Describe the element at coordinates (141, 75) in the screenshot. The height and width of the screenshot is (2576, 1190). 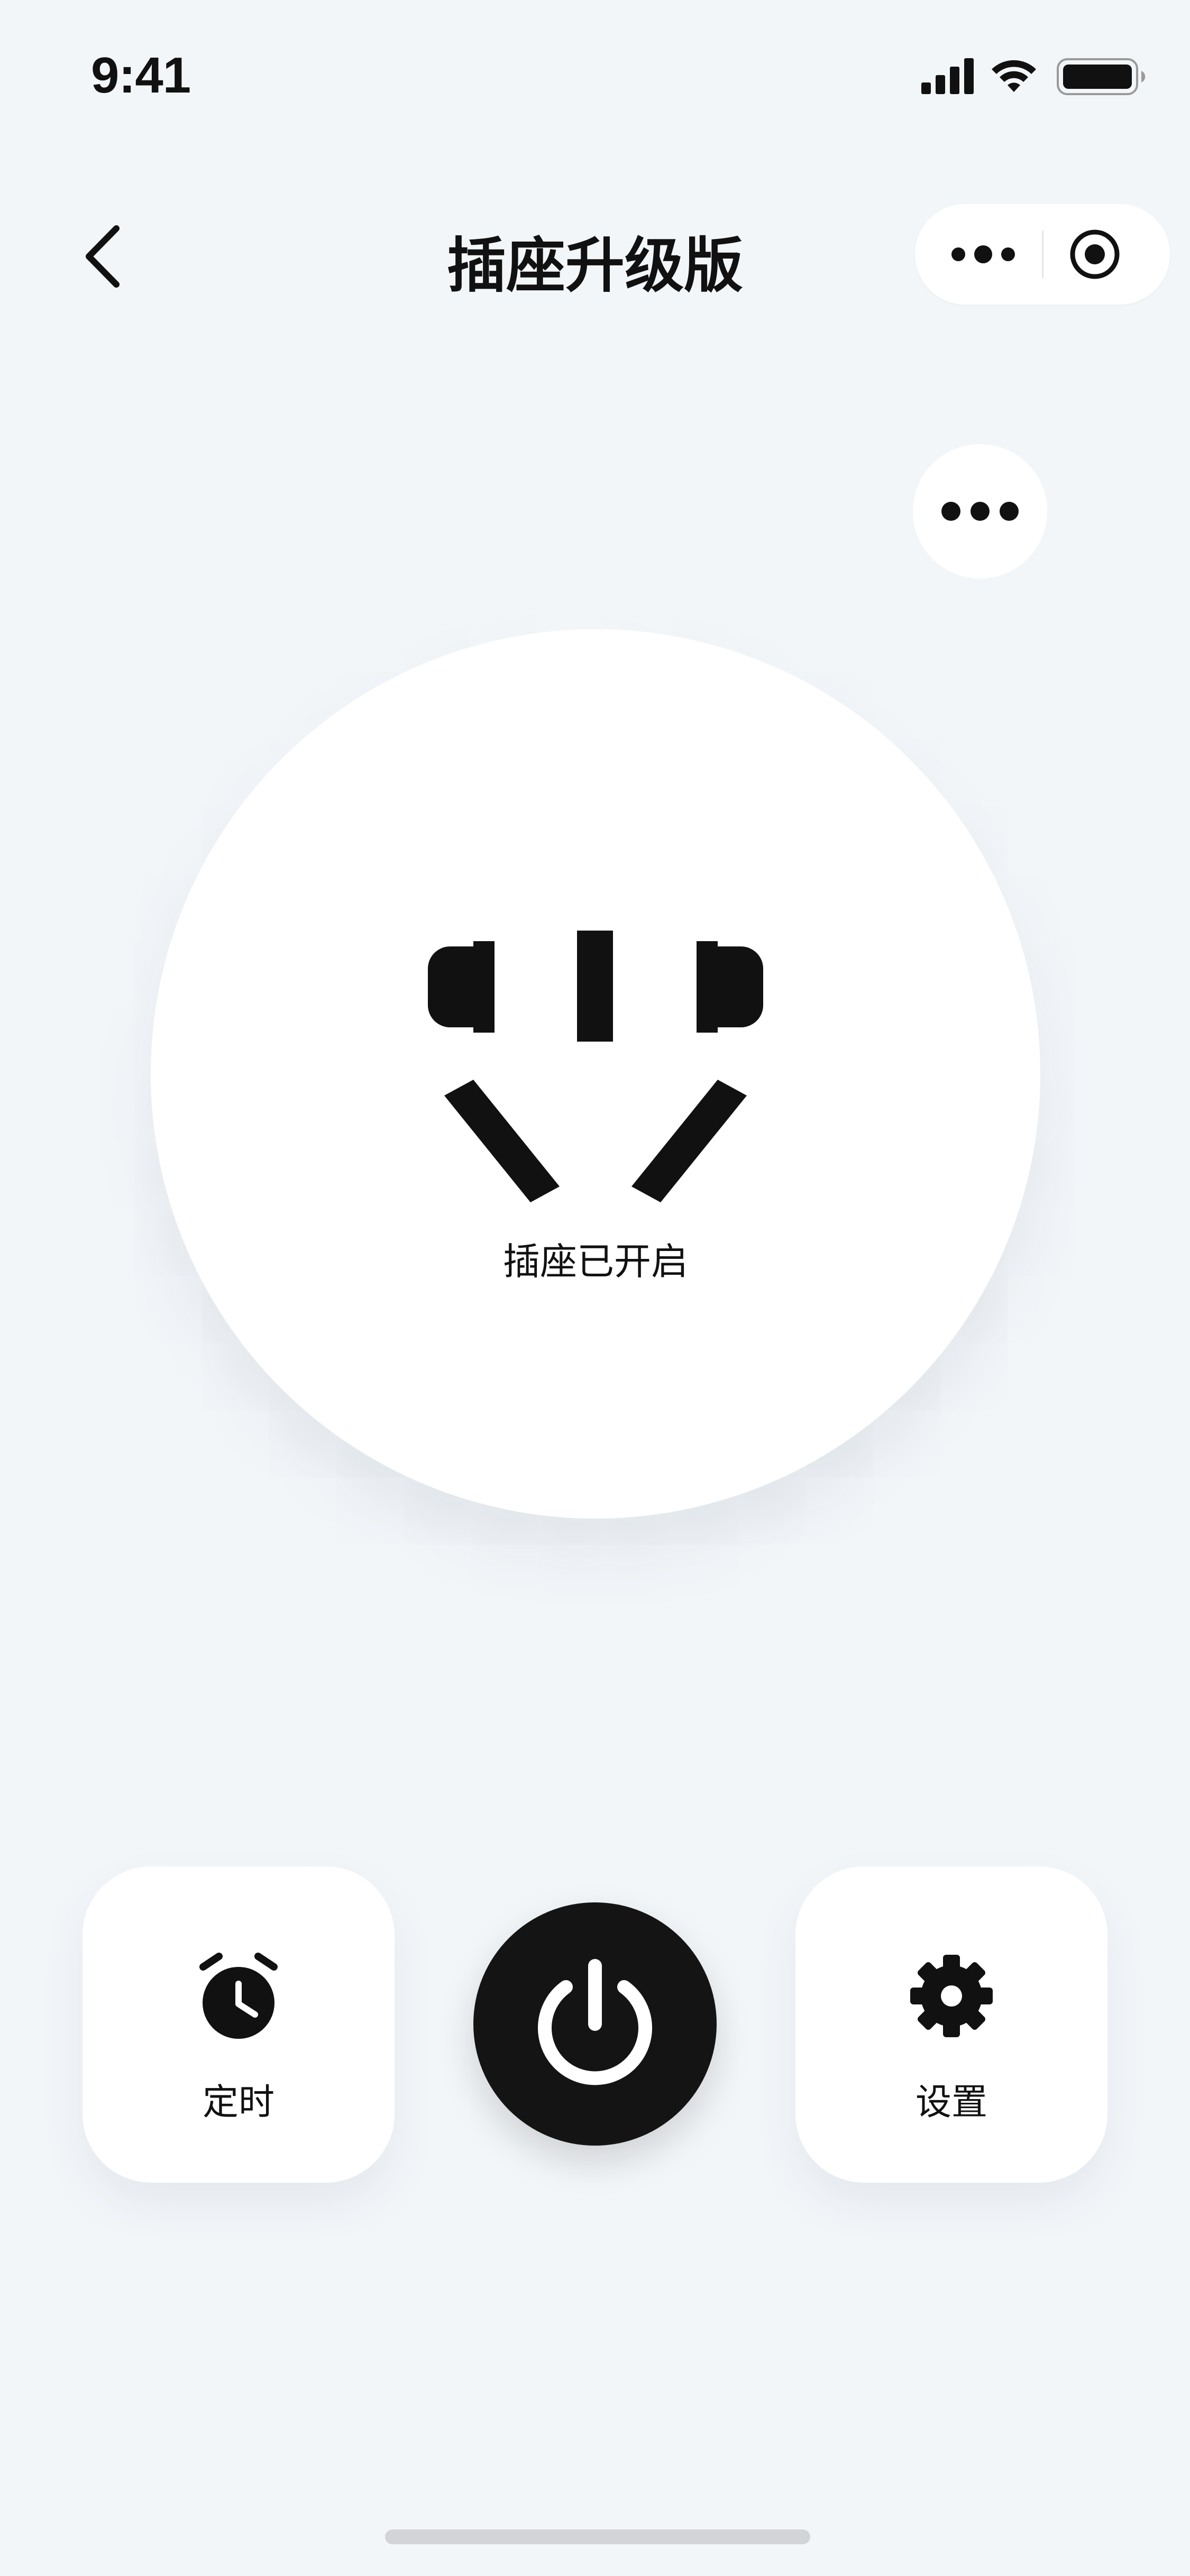
I see `status-time: 9:41` at that location.